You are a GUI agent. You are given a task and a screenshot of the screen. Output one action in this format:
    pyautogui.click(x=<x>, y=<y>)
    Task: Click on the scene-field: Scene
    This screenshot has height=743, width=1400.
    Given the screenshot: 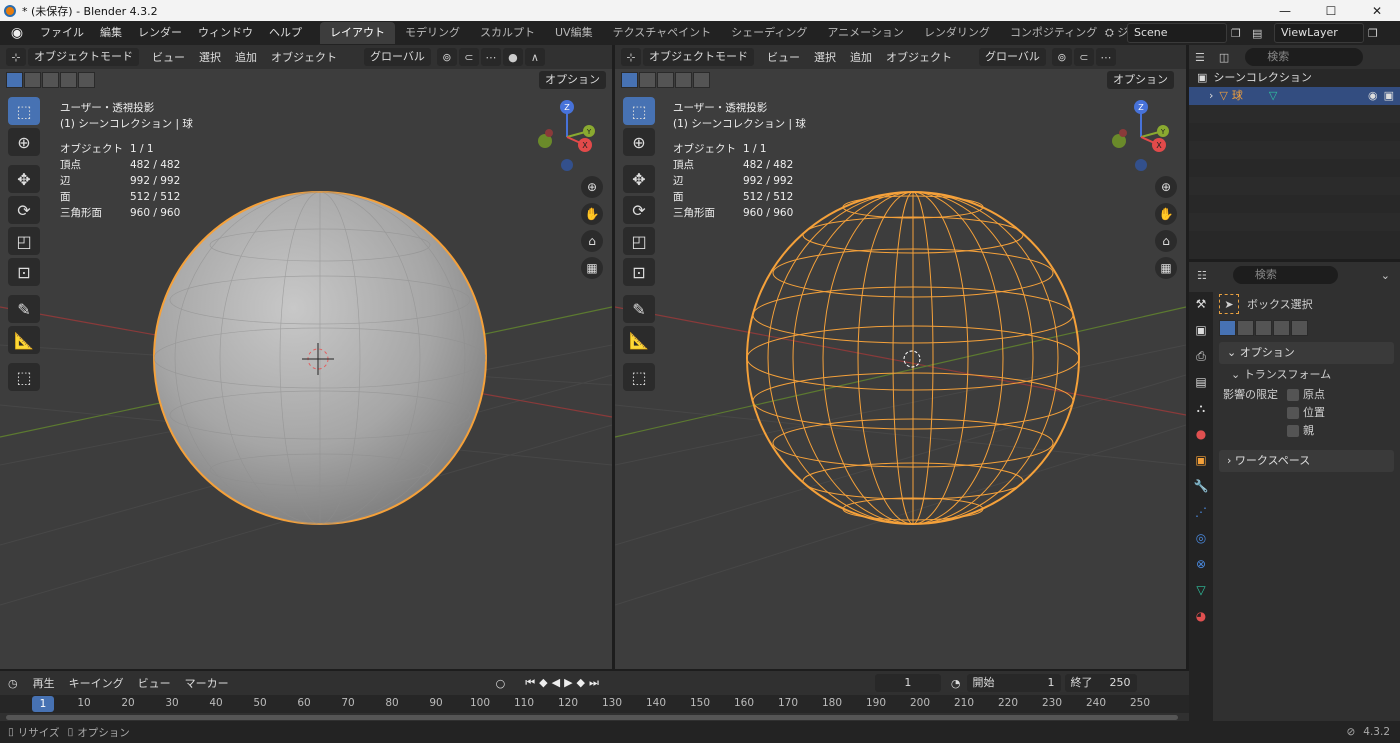 What is the action you would take?
    pyautogui.click(x=1177, y=33)
    